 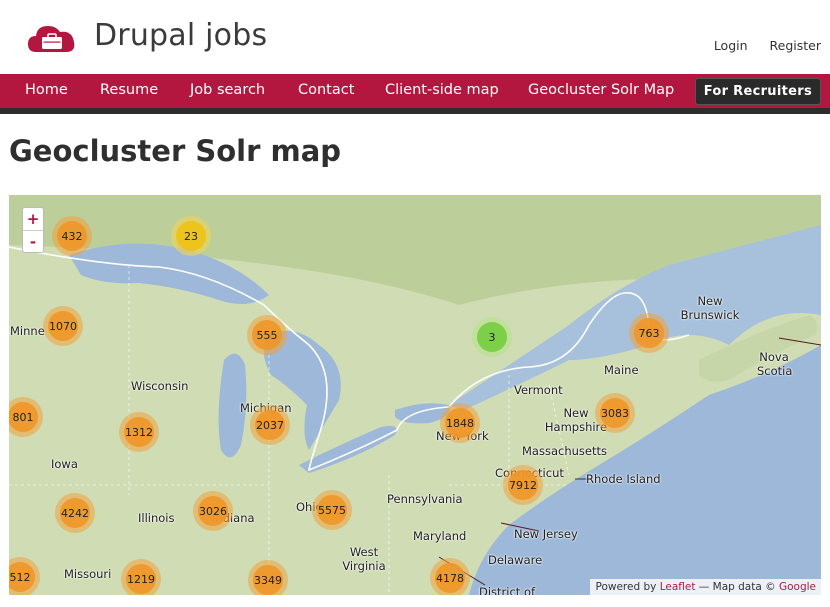 What do you see at coordinates (332, 510) in the screenshot?
I see `map-cluster-marker: 5575` at bounding box center [332, 510].